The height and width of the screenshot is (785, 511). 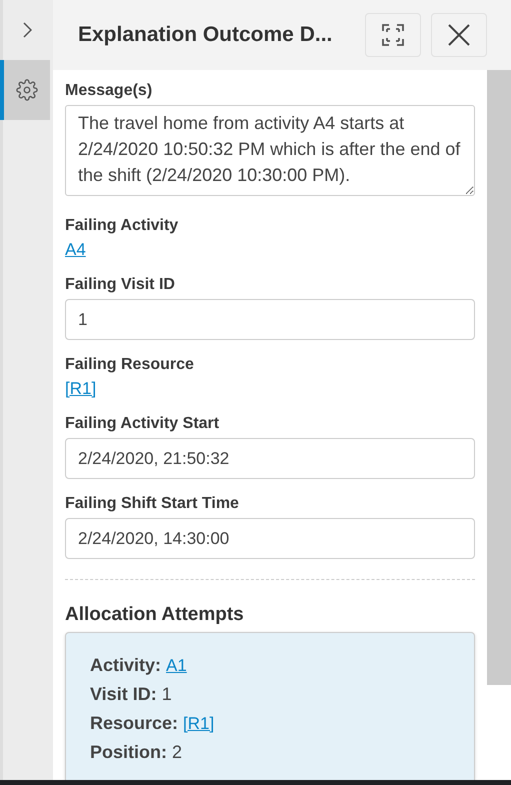 What do you see at coordinates (134, 723) in the screenshot?
I see `attempt-label: Resource:` at bounding box center [134, 723].